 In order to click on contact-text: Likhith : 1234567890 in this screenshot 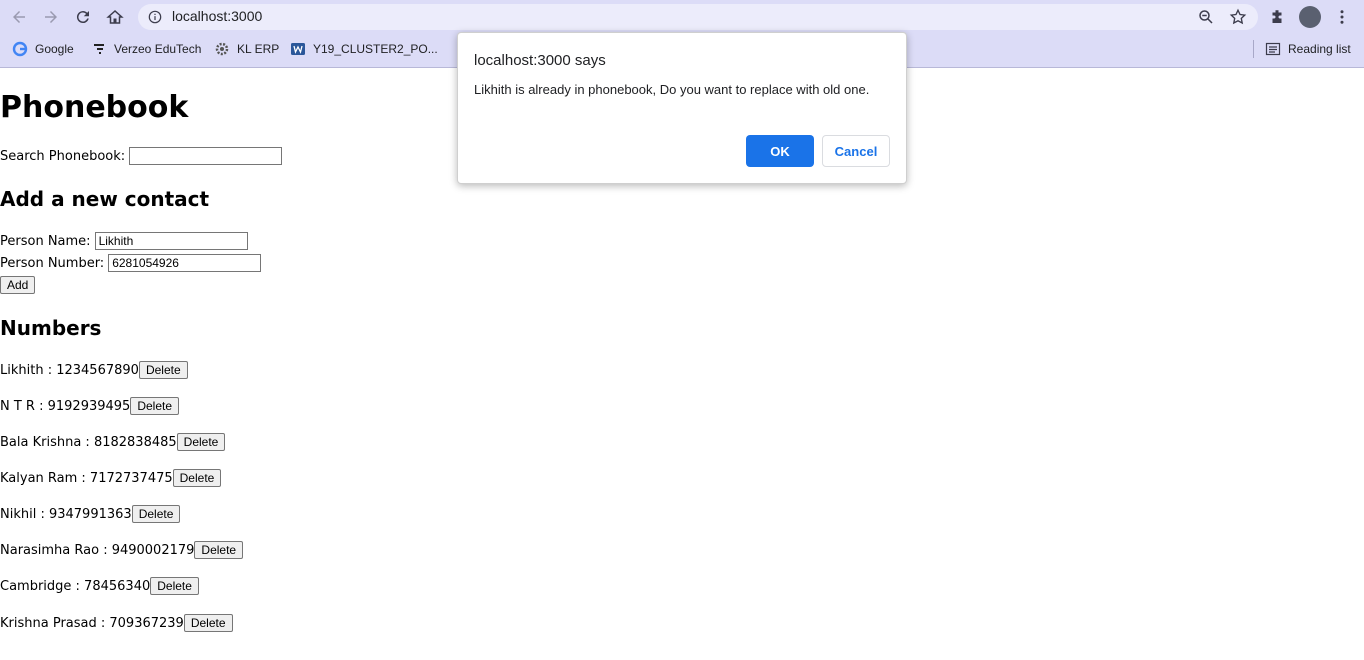, I will do `click(69, 370)`.